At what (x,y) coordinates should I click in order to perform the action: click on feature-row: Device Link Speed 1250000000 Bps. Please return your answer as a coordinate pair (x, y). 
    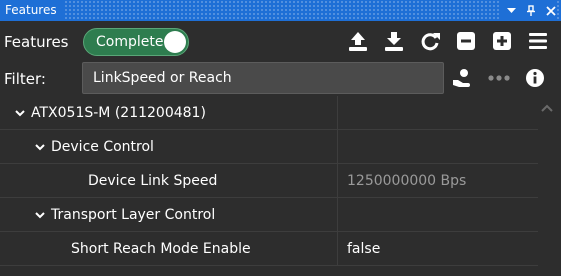
    Looking at the image, I should click on (269, 181).